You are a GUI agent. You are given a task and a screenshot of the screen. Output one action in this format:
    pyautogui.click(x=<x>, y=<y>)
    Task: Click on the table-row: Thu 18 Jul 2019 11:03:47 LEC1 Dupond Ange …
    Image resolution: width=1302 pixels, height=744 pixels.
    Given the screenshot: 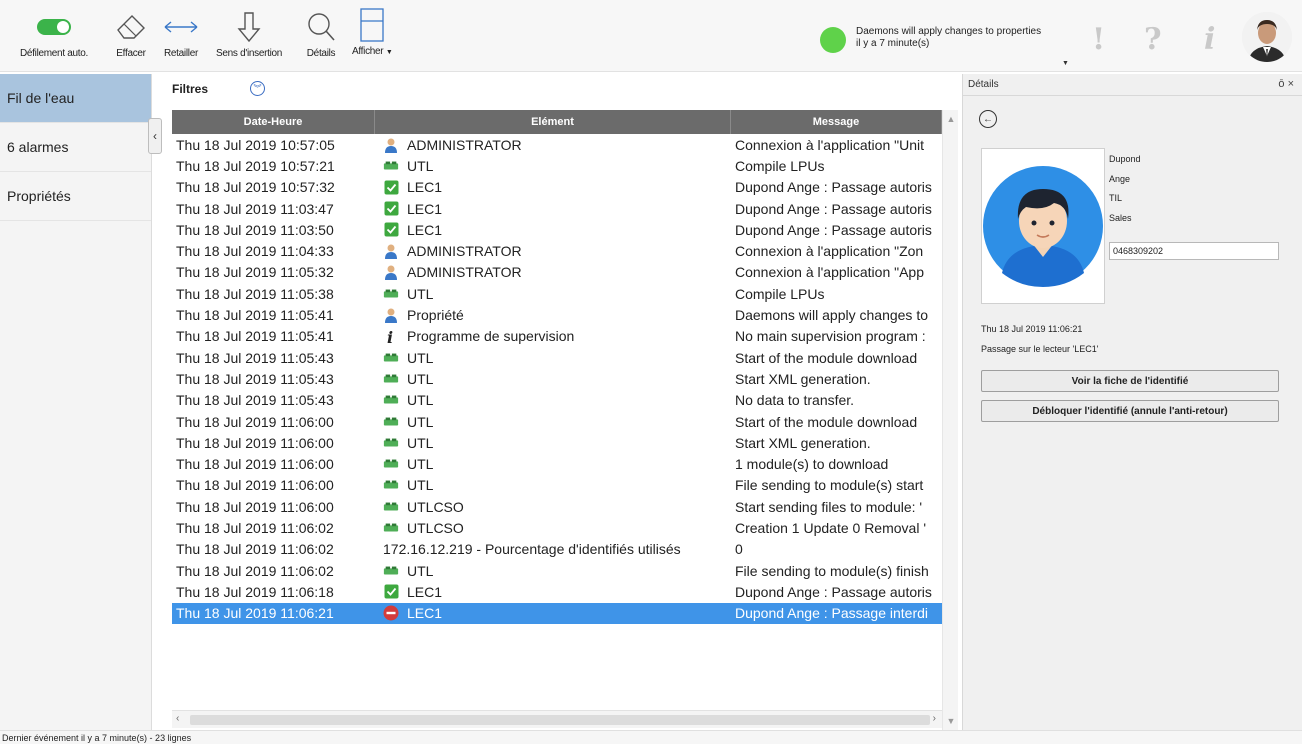 What is the action you would take?
    pyautogui.click(x=557, y=208)
    